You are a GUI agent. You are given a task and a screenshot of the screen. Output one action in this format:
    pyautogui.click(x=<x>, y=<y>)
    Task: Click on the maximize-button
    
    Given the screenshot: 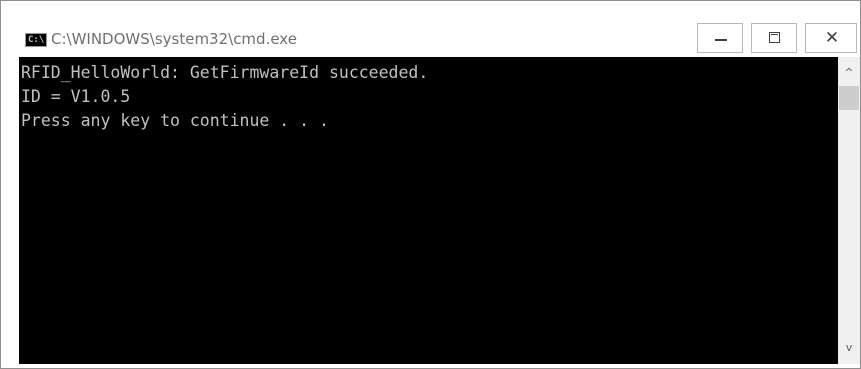 What is the action you would take?
    pyautogui.click(x=774, y=38)
    